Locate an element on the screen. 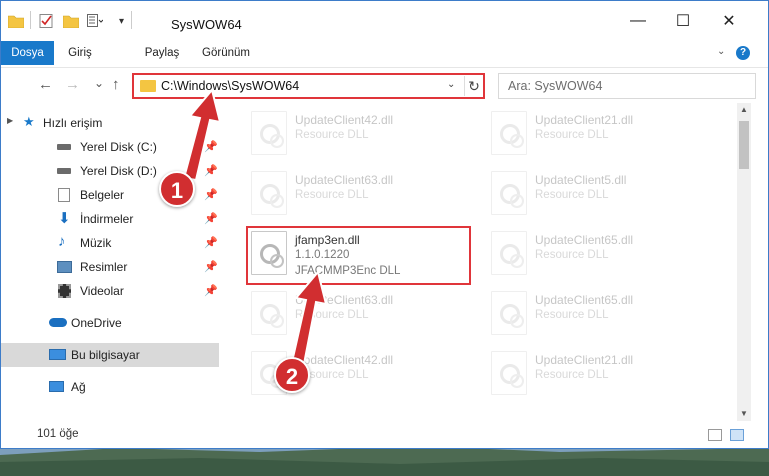  sidebar-item-label: Resimler is located at coordinates (104, 267).